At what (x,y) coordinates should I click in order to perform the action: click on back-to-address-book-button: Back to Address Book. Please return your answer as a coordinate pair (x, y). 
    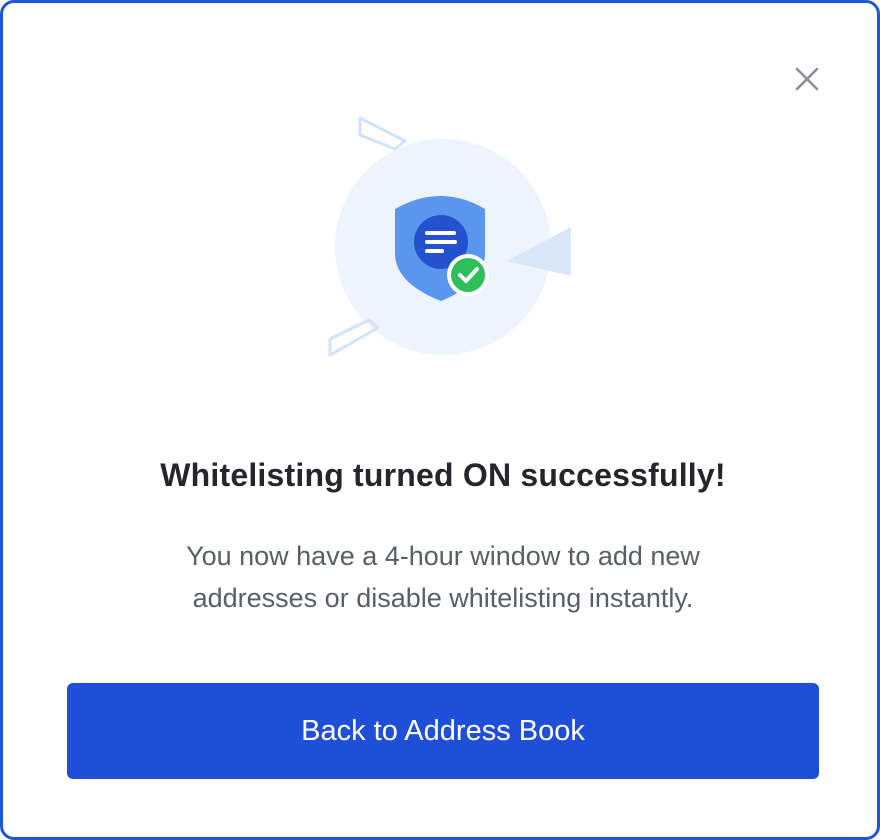
    Looking at the image, I should click on (443, 731).